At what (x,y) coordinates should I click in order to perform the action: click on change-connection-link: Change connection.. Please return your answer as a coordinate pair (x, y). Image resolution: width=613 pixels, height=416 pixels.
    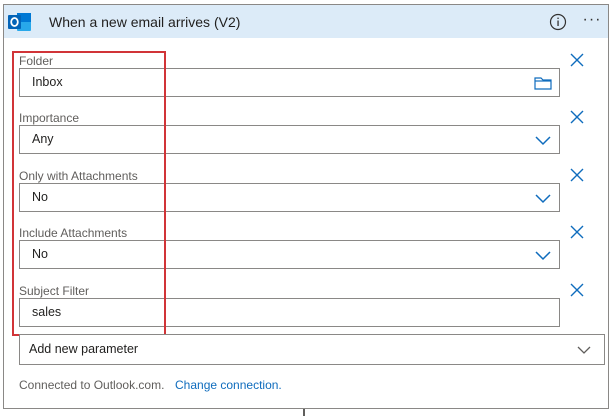
    Looking at the image, I should click on (228, 385).